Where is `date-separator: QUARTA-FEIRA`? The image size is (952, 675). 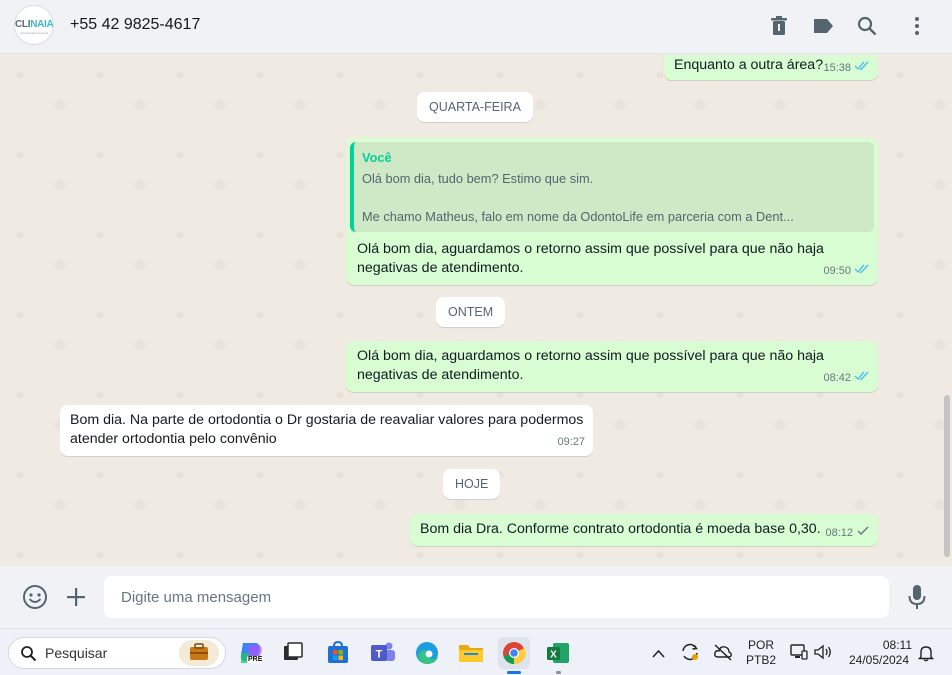
date-separator: QUARTA-FEIRA is located at coordinates (475, 107).